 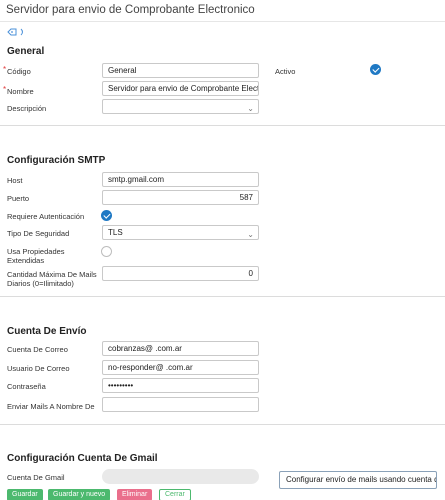 I want to click on usuario-correo-label: Usuario De Correo, so click(x=38, y=368).